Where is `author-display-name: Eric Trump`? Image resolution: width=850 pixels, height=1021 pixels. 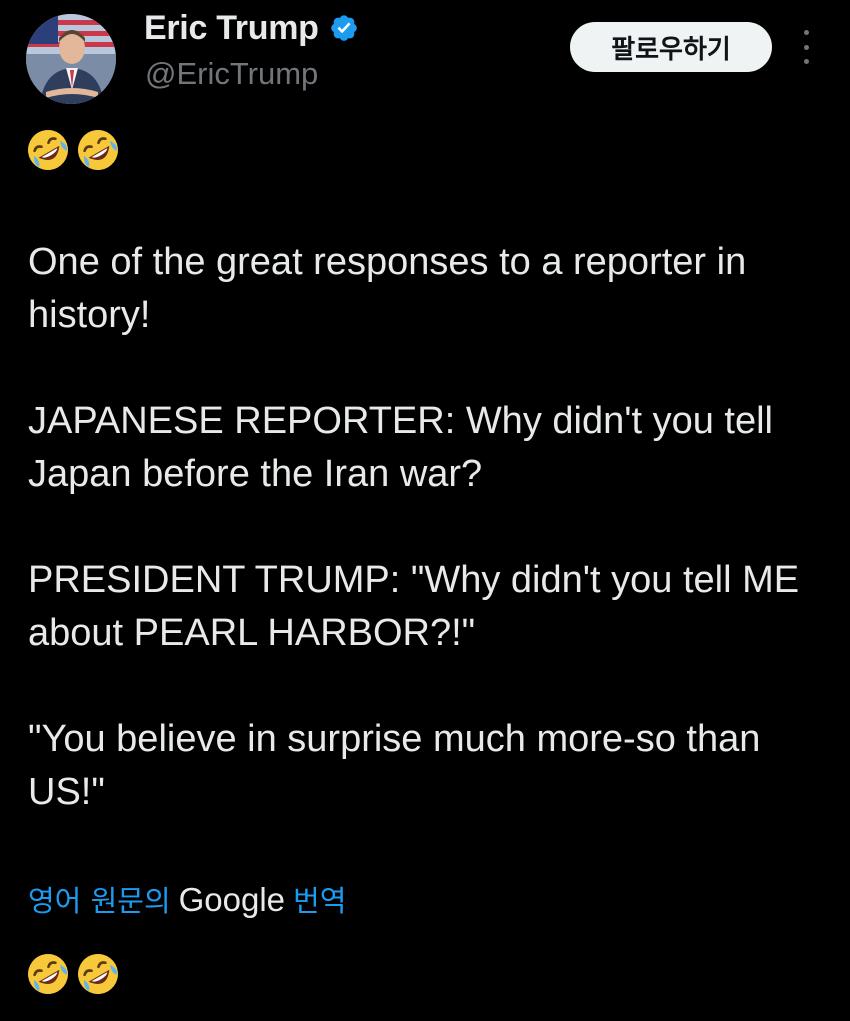 author-display-name: Eric Trump is located at coordinates (231, 28).